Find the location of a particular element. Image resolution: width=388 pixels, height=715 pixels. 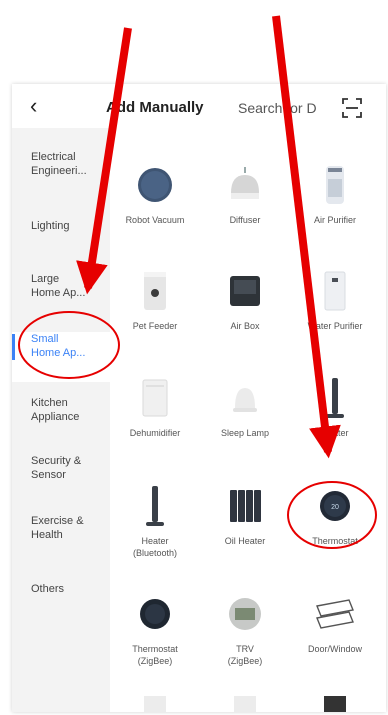

scan-icon is located at coordinates (352, 108).